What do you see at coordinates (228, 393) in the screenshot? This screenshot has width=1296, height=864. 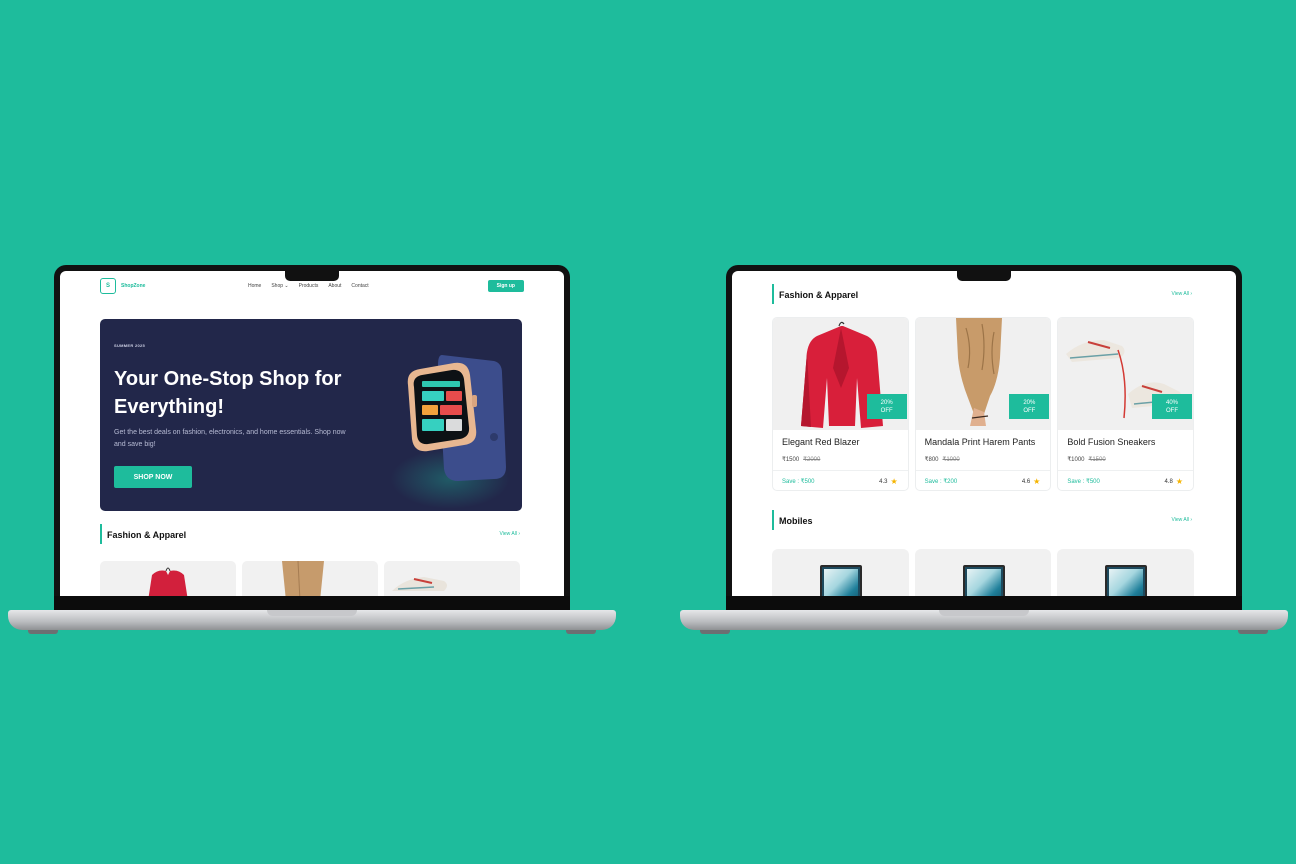 I see `hero-title: Your One-Stop Shop for Everything!` at bounding box center [228, 393].